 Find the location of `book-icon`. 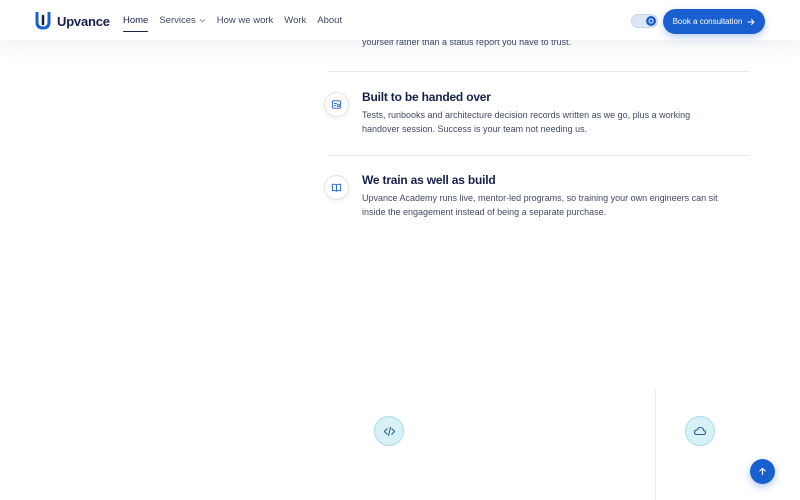

book-icon is located at coordinates (336, 187).